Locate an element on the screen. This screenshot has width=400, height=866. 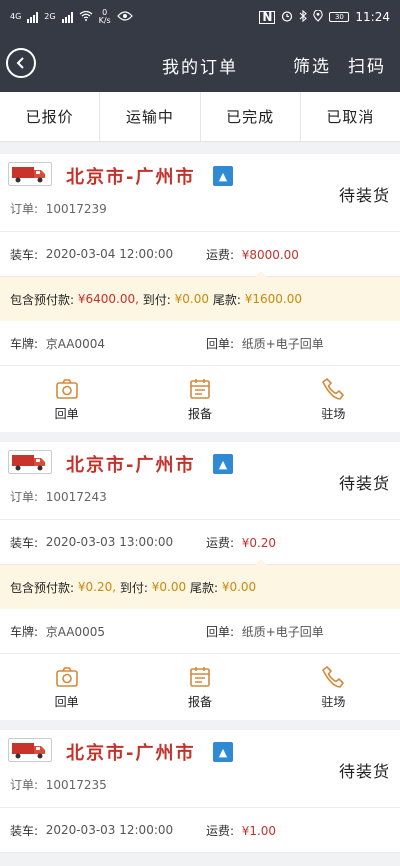
order-number: 订单: 10017243 is located at coordinates (58, 496).